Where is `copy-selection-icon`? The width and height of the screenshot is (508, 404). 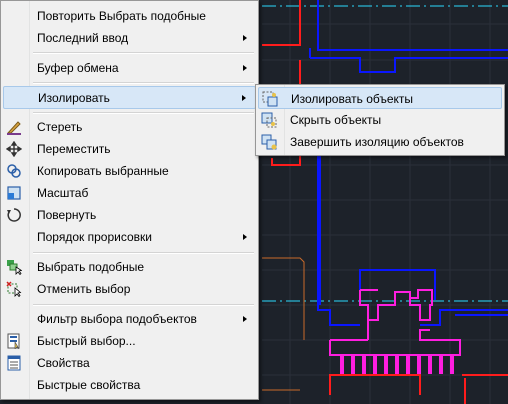
copy-selection-icon is located at coordinates (14, 171).